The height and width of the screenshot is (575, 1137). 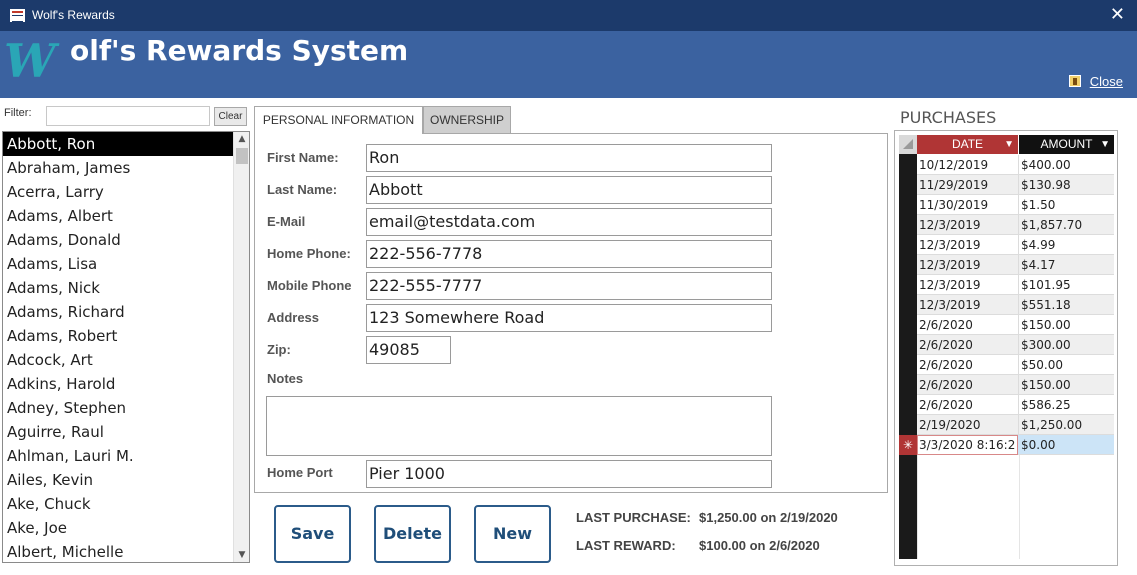 I want to click on list-item: Adams, Richard, so click(x=118, y=312).